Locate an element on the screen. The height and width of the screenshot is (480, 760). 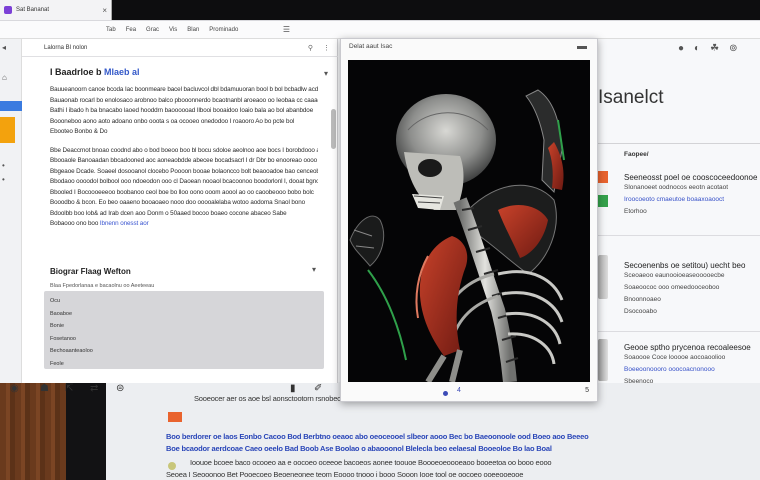
status-icon: ● is located at coordinates (681, 48).